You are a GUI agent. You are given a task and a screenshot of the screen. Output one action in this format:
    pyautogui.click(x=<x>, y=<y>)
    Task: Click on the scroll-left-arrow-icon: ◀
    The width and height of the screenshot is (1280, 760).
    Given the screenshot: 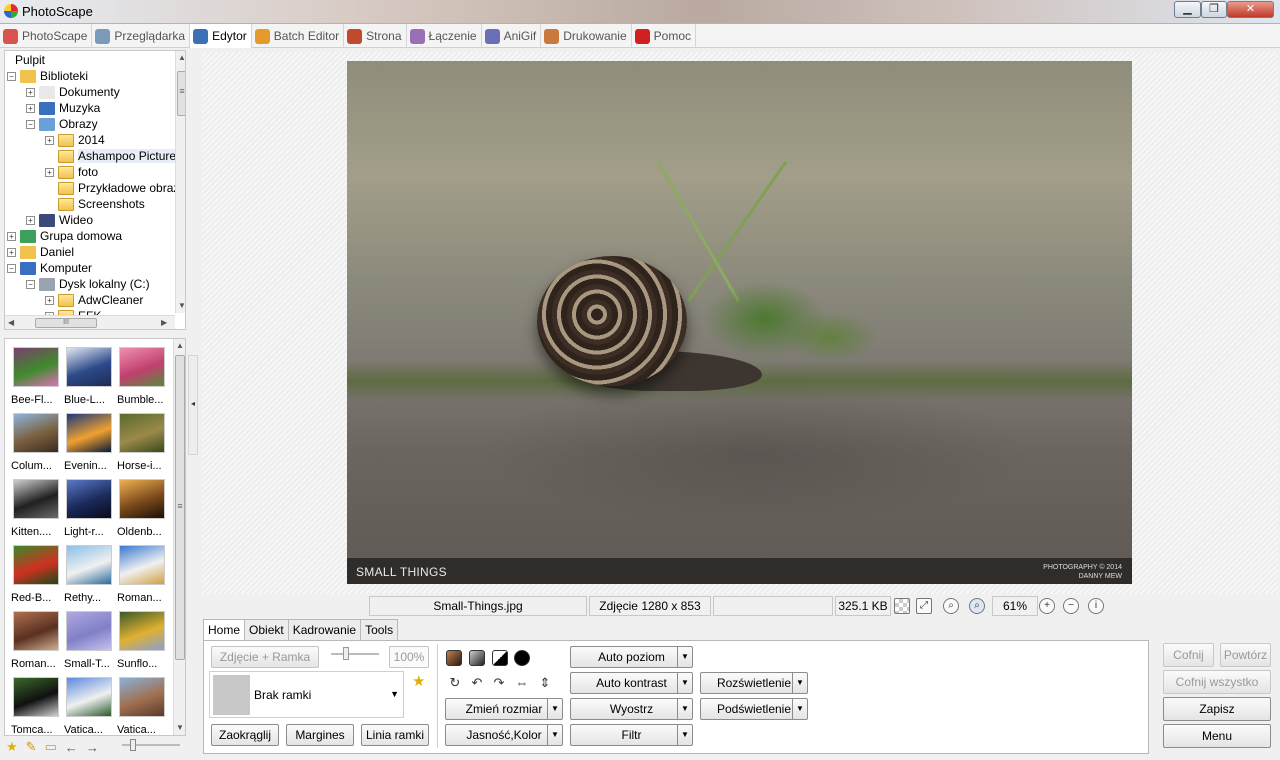 What is the action you would take?
    pyautogui.click(x=11, y=322)
    